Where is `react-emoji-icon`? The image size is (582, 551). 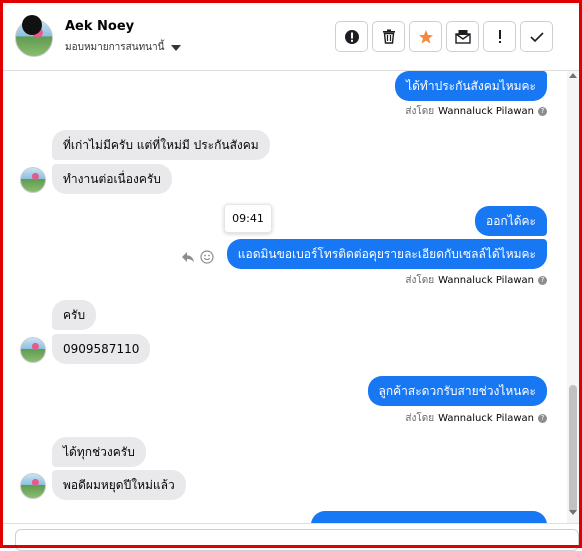
react-emoji-icon is located at coordinates (207, 257).